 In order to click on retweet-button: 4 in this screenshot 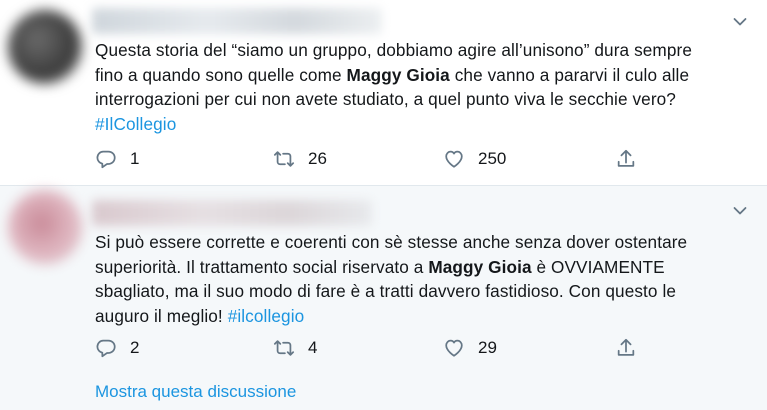, I will do `click(295, 348)`.